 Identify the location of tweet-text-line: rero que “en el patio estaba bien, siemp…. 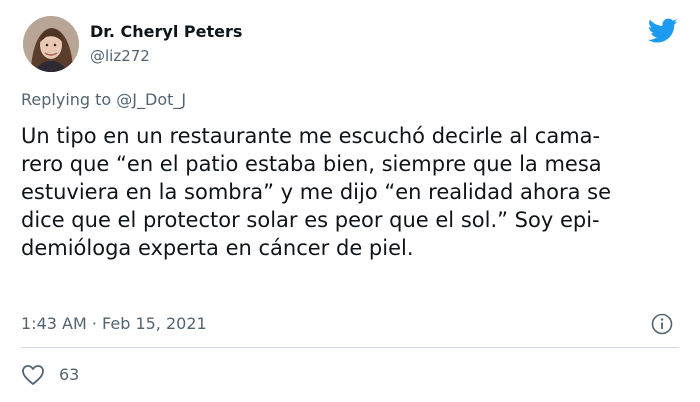
(311, 164).